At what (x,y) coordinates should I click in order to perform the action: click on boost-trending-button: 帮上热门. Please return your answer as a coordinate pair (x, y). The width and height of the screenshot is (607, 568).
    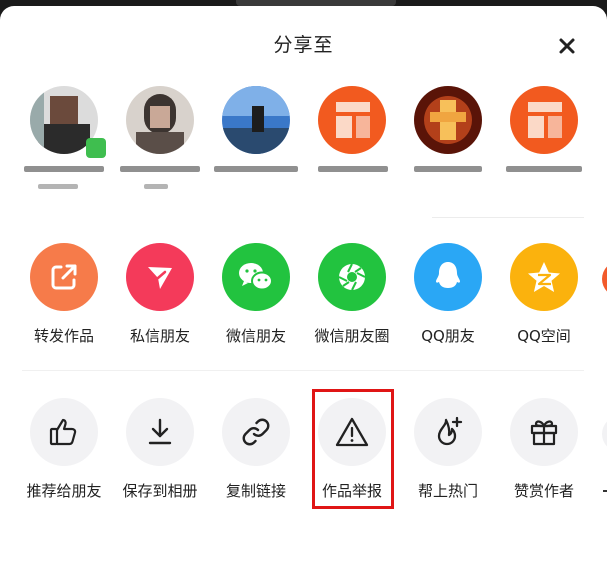
    Looking at the image, I should click on (448, 450).